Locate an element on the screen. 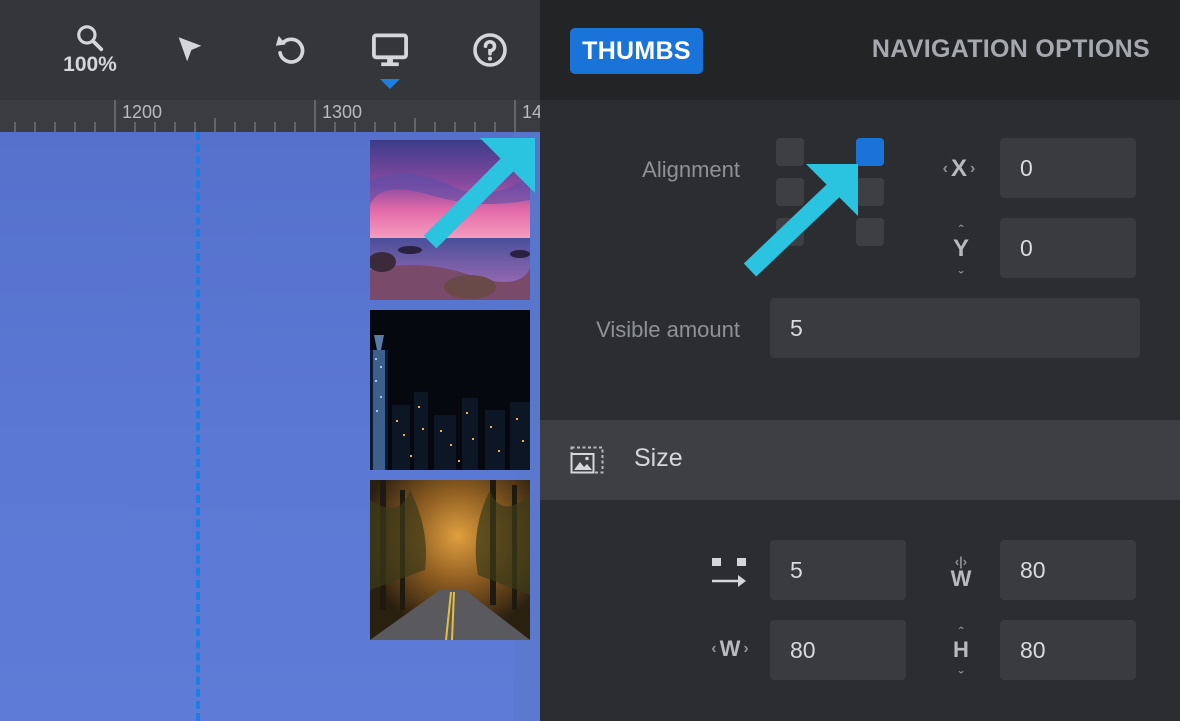 This screenshot has width=1180, height=721. x-offset-input: 0 is located at coordinates (1068, 168).